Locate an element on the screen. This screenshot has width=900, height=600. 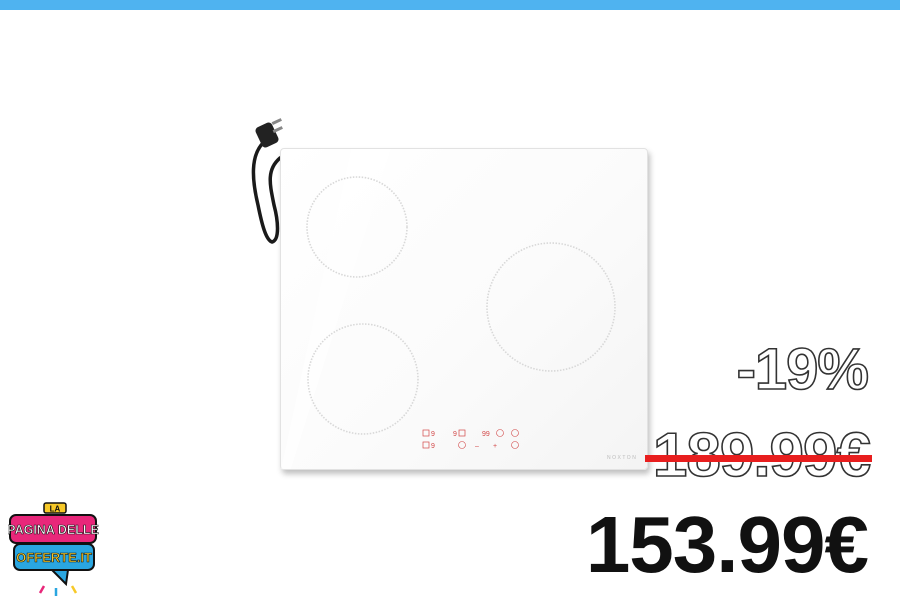
logo-line2: PAGINA DELLE is located at coordinates (53, 530).